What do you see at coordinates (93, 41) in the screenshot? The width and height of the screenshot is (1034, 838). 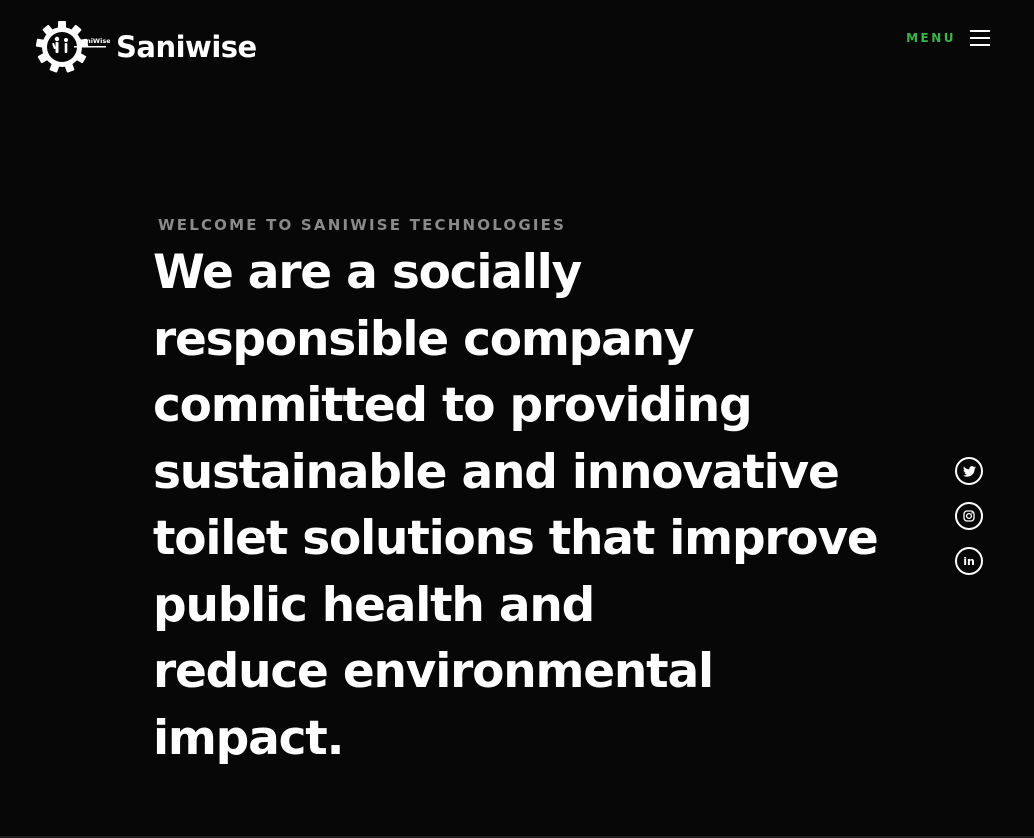 I see `logo-badge-text: SaniWise` at bounding box center [93, 41].